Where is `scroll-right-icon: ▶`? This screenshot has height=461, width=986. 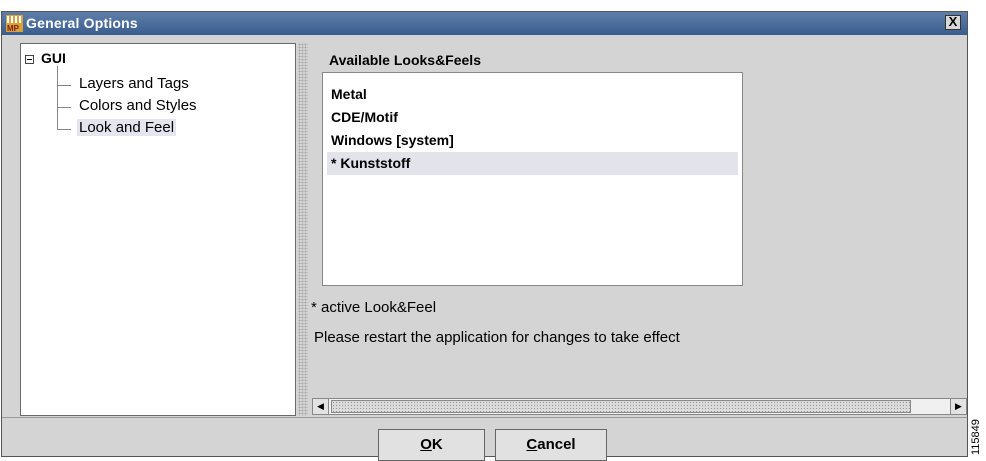
scroll-right-icon: ▶ is located at coordinates (958, 406).